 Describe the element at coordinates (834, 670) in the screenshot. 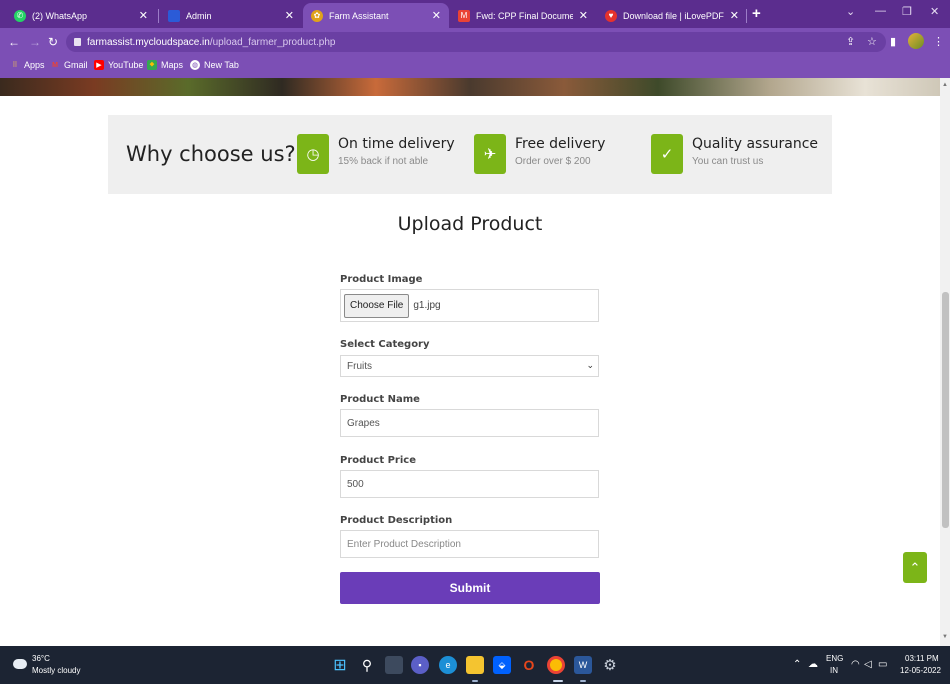

I see `language-bottom: IN` at that location.